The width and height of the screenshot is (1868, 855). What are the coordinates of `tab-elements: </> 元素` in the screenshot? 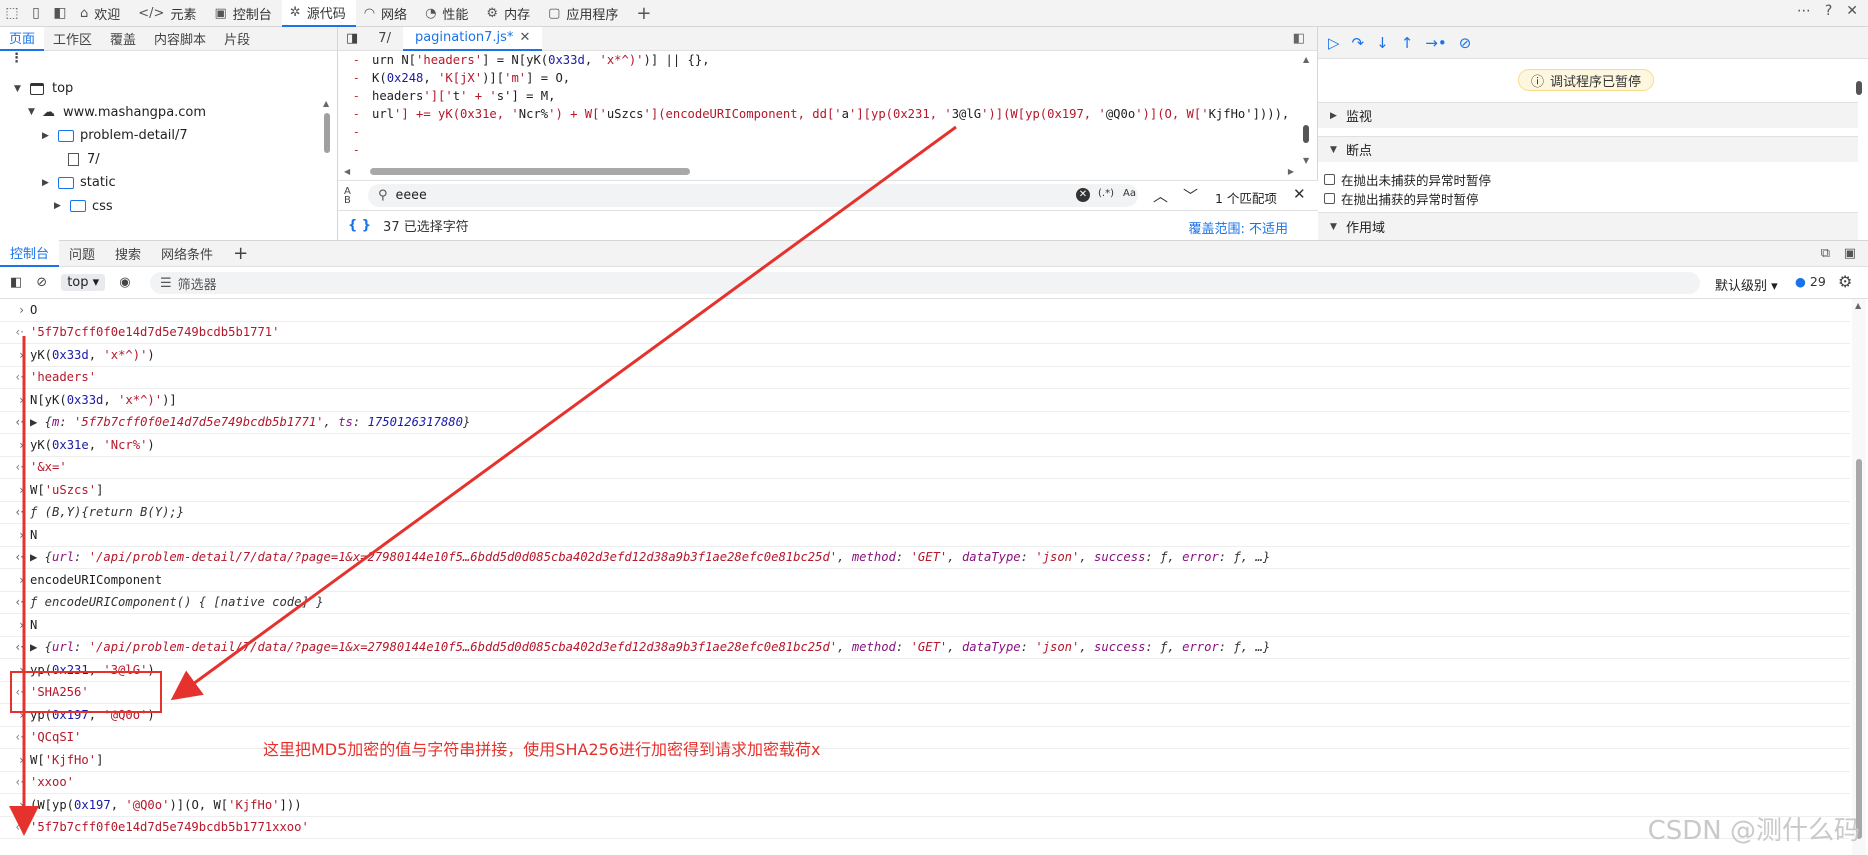 It's located at (168, 13).